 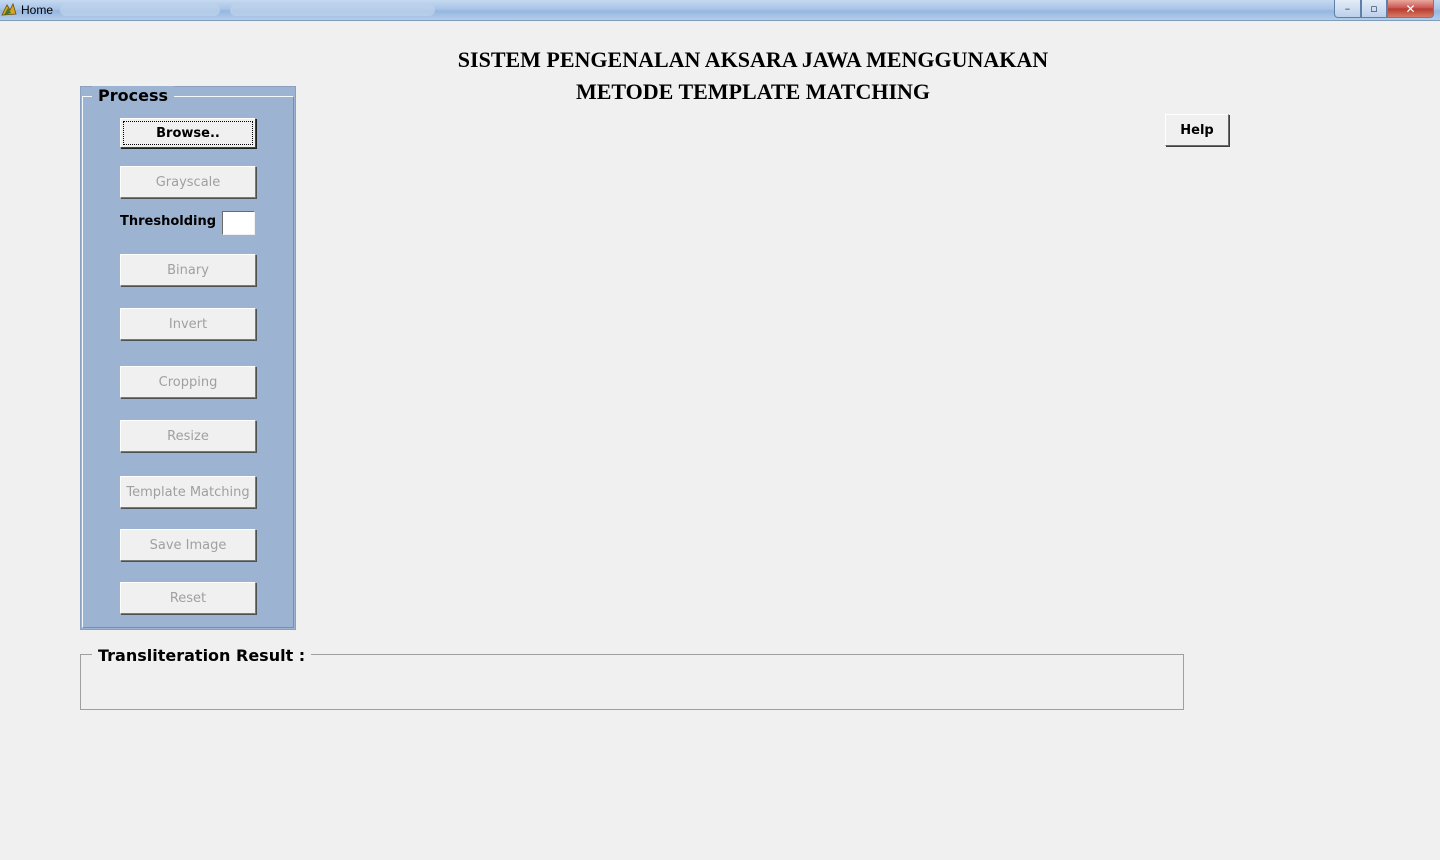 I want to click on process-panel-title: Process, so click(x=133, y=96).